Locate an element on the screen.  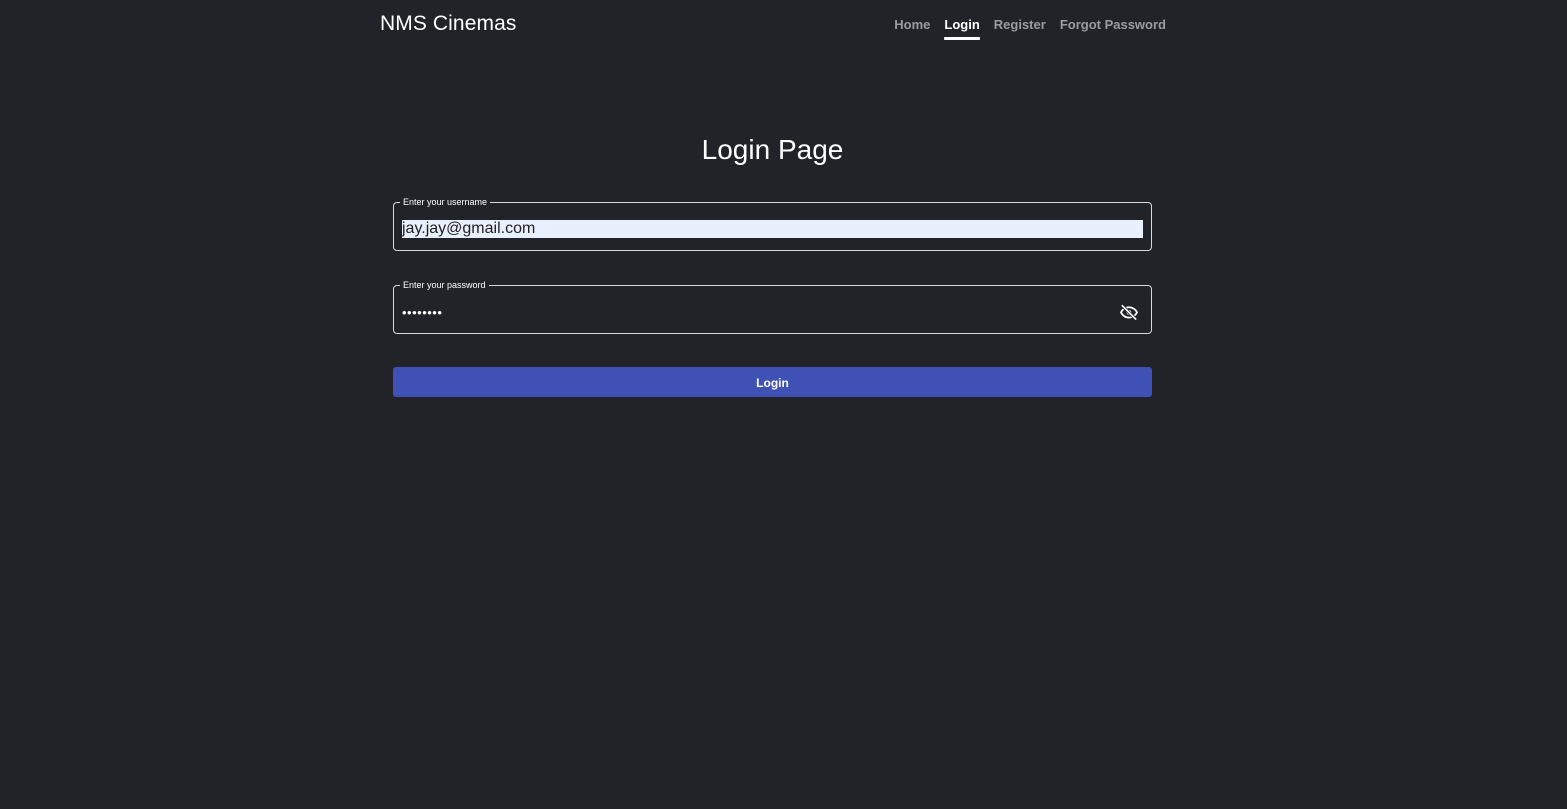
page-title: Login Page is located at coordinates (772, 149).